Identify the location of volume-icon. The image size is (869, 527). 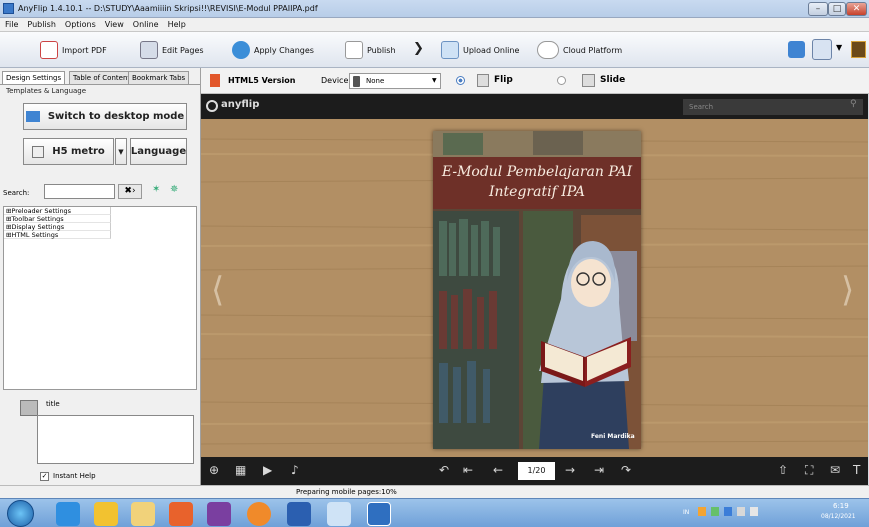
(754, 511).